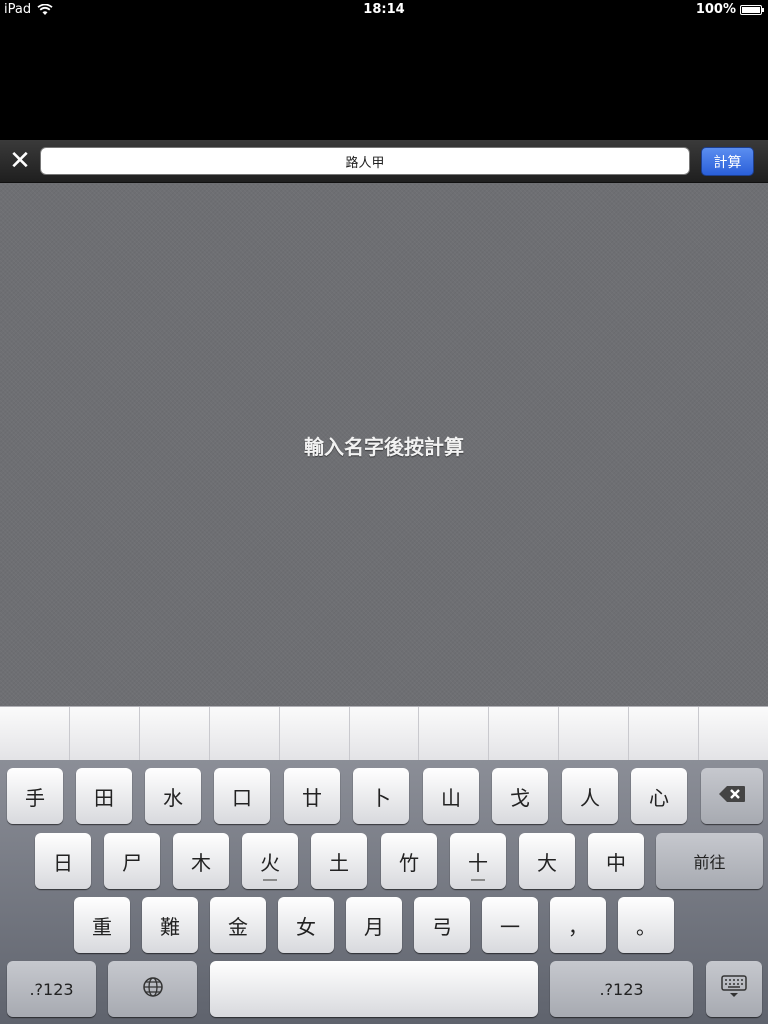  What do you see at coordinates (242, 796) in the screenshot?
I see `key-kou: 口` at bounding box center [242, 796].